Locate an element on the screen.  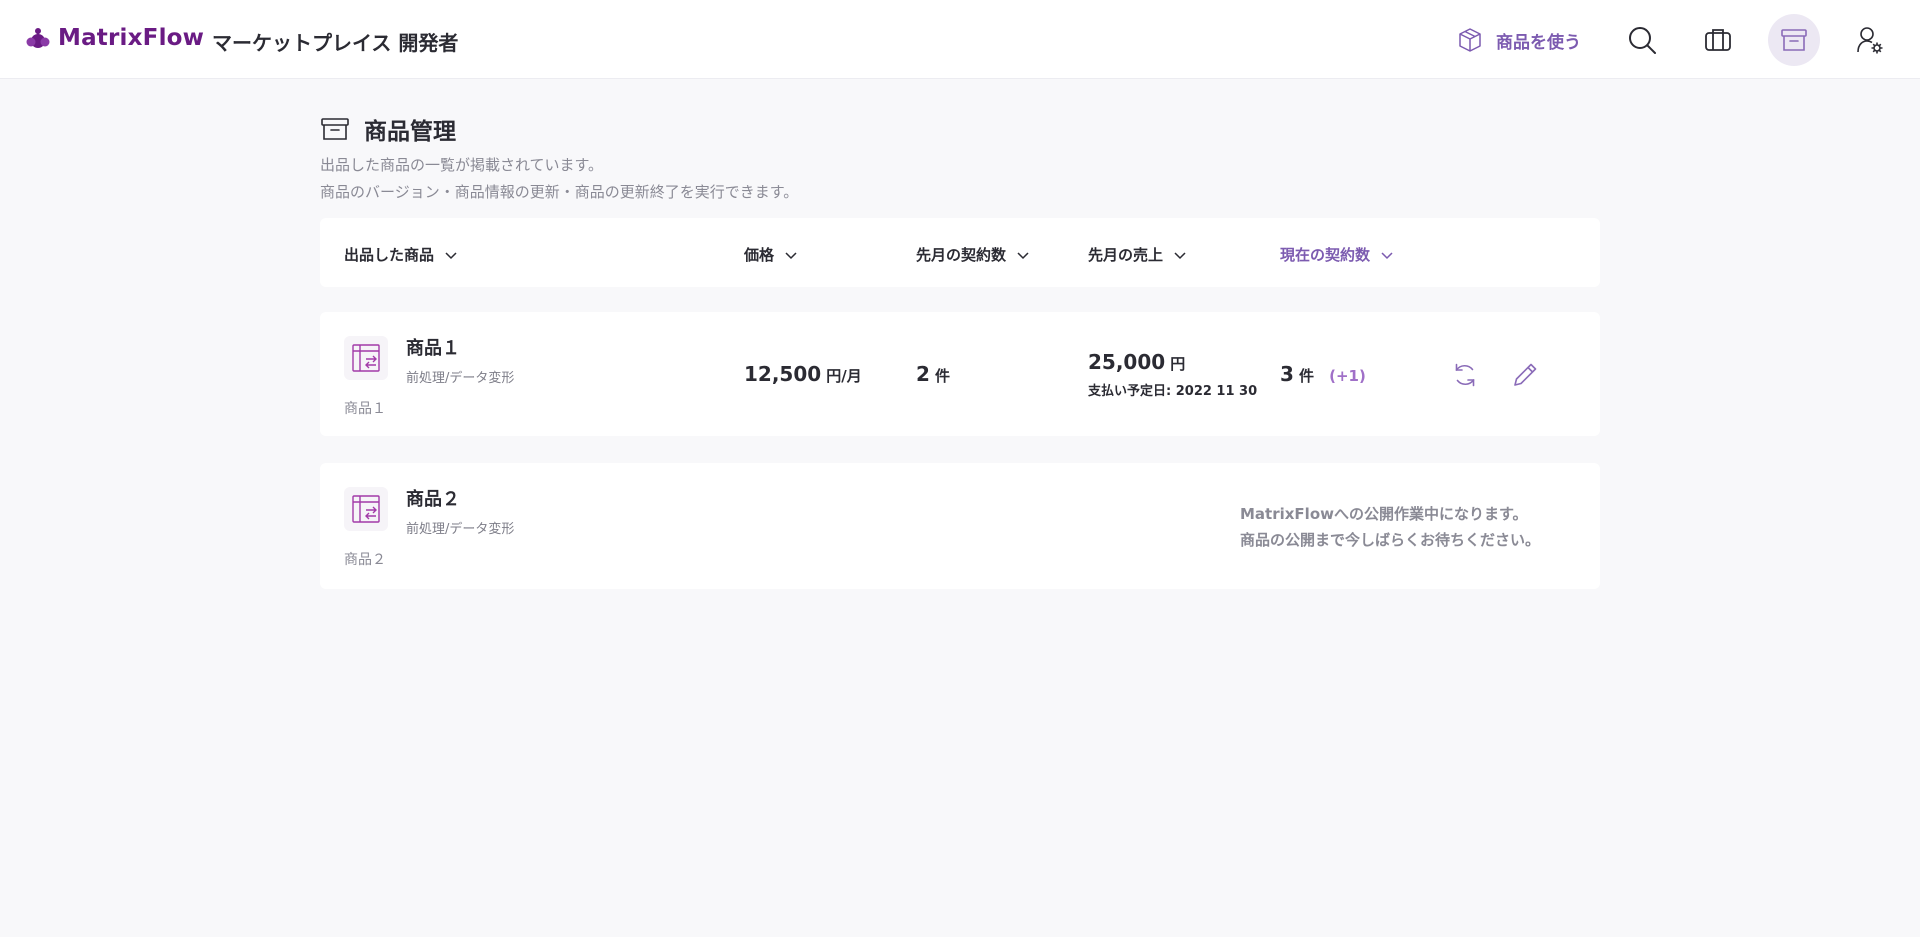
column-last-month-sales-label: 先月の売上 is located at coordinates (1126, 255).